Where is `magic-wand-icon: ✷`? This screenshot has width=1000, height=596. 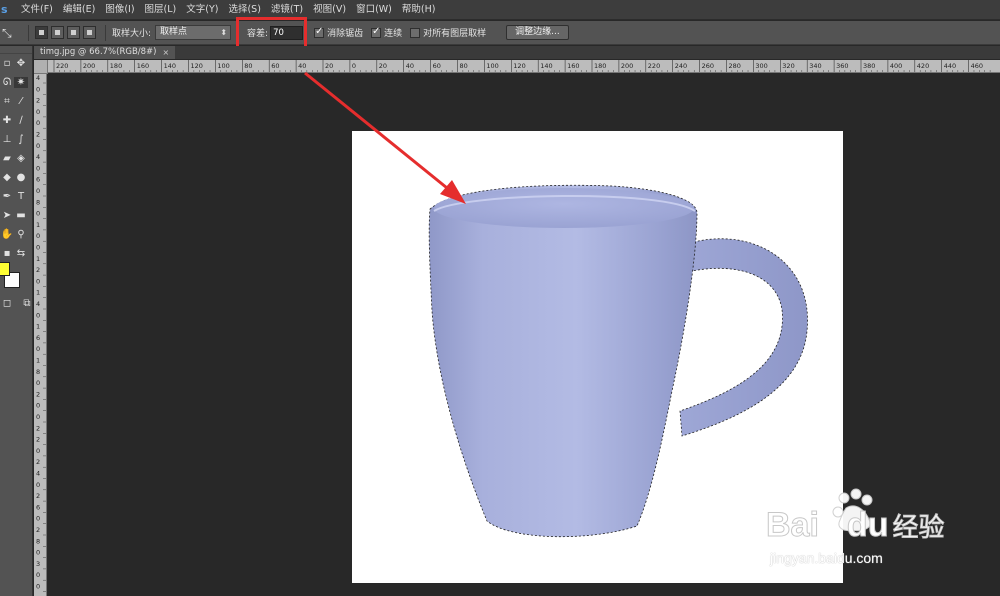
magic-wand-icon: ✷ is located at coordinates (21, 82).